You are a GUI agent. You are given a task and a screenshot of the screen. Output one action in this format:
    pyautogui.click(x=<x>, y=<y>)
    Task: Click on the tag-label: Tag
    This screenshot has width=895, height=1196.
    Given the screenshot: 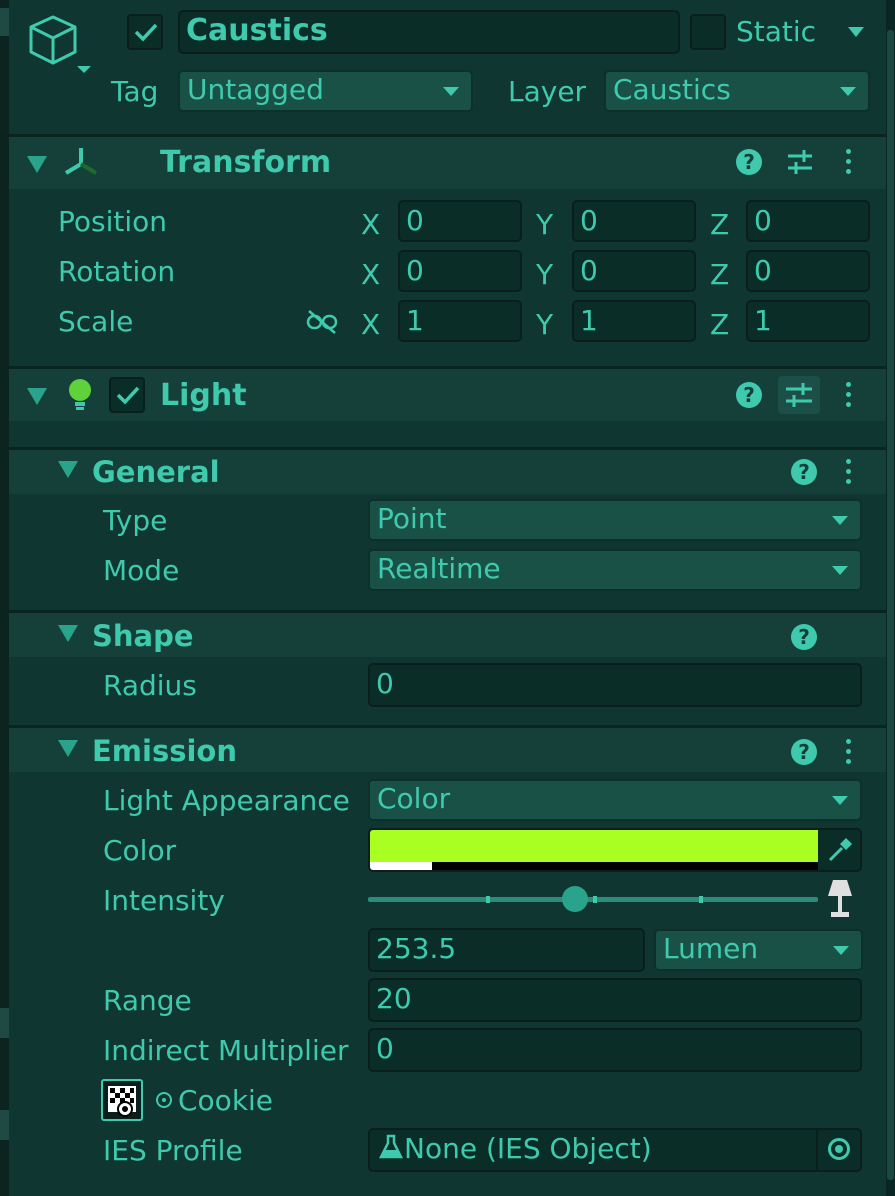 What is the action you would take?
    pyautogui.click(x=135, y=91)
    